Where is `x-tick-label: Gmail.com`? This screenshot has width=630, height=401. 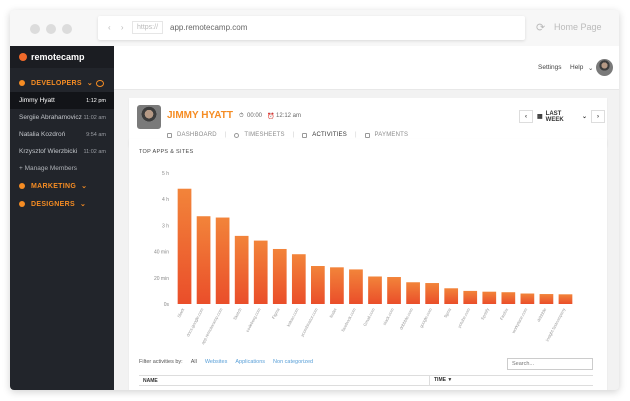
x-tick-label: Gmail.com is located at coordinates (369, 317).